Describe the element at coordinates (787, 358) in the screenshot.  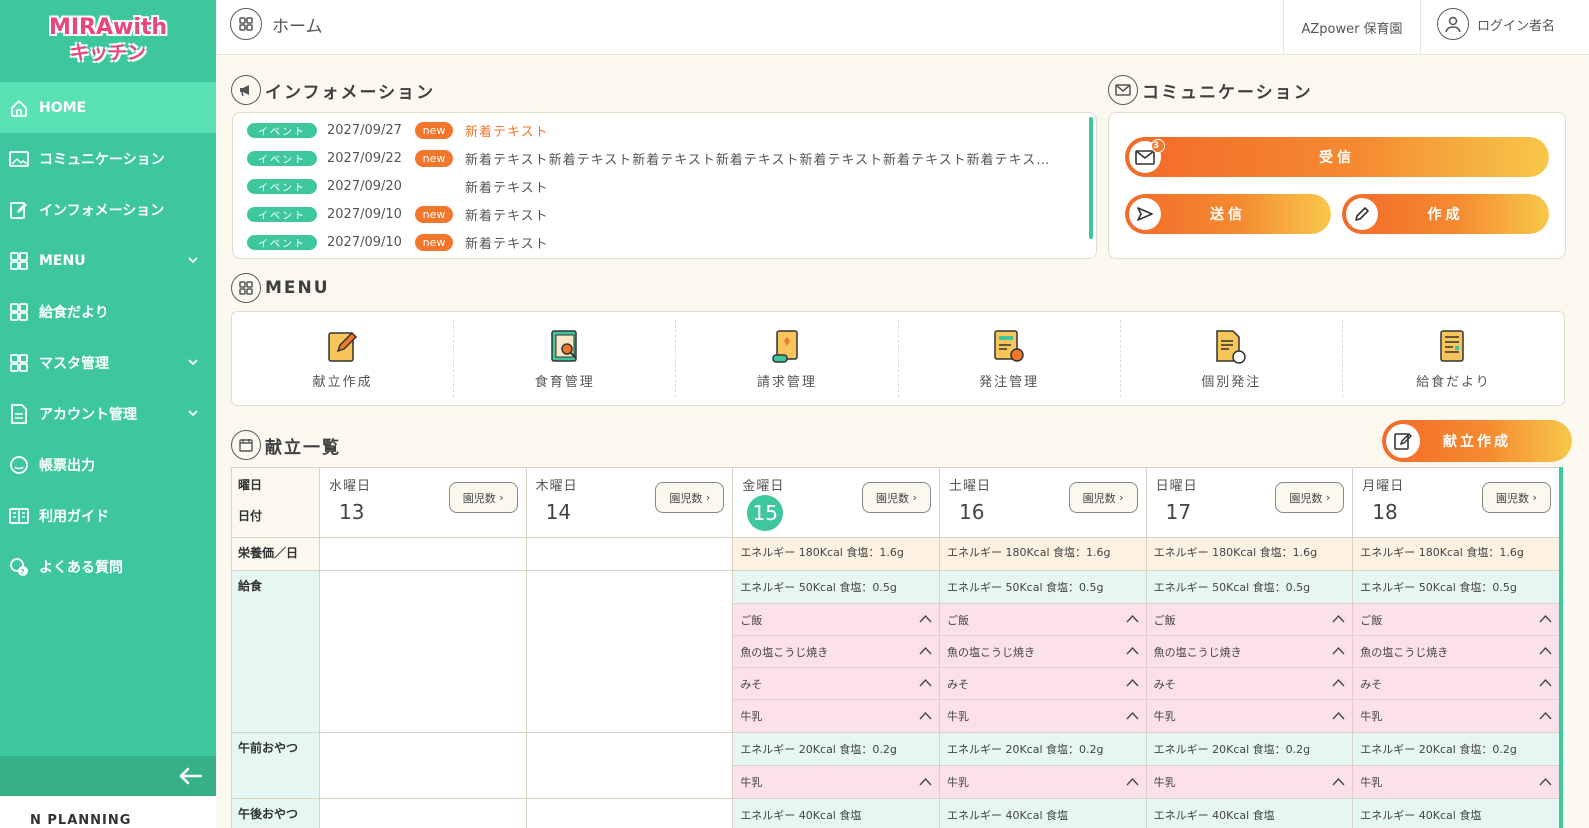
I see `menu-item-2: 請求管理` at that location.